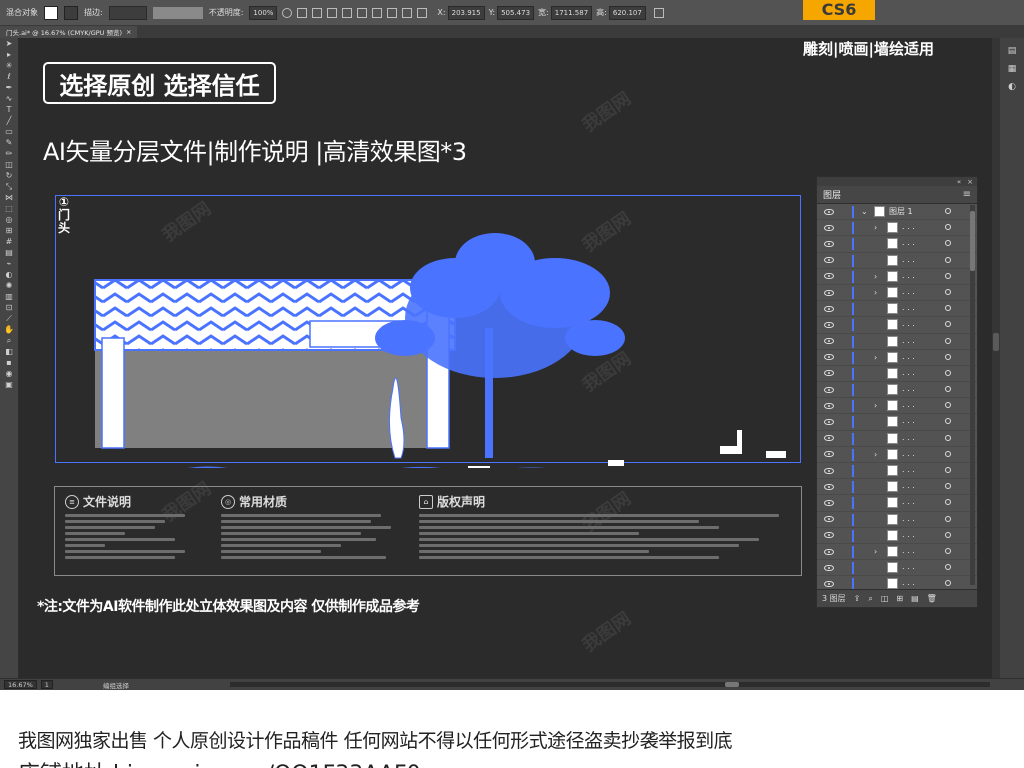  What do you see at coordinates (9, 165) in the screenshot?
I see `eraser-tool-icon: ◫` at bounding box center [9, 165].